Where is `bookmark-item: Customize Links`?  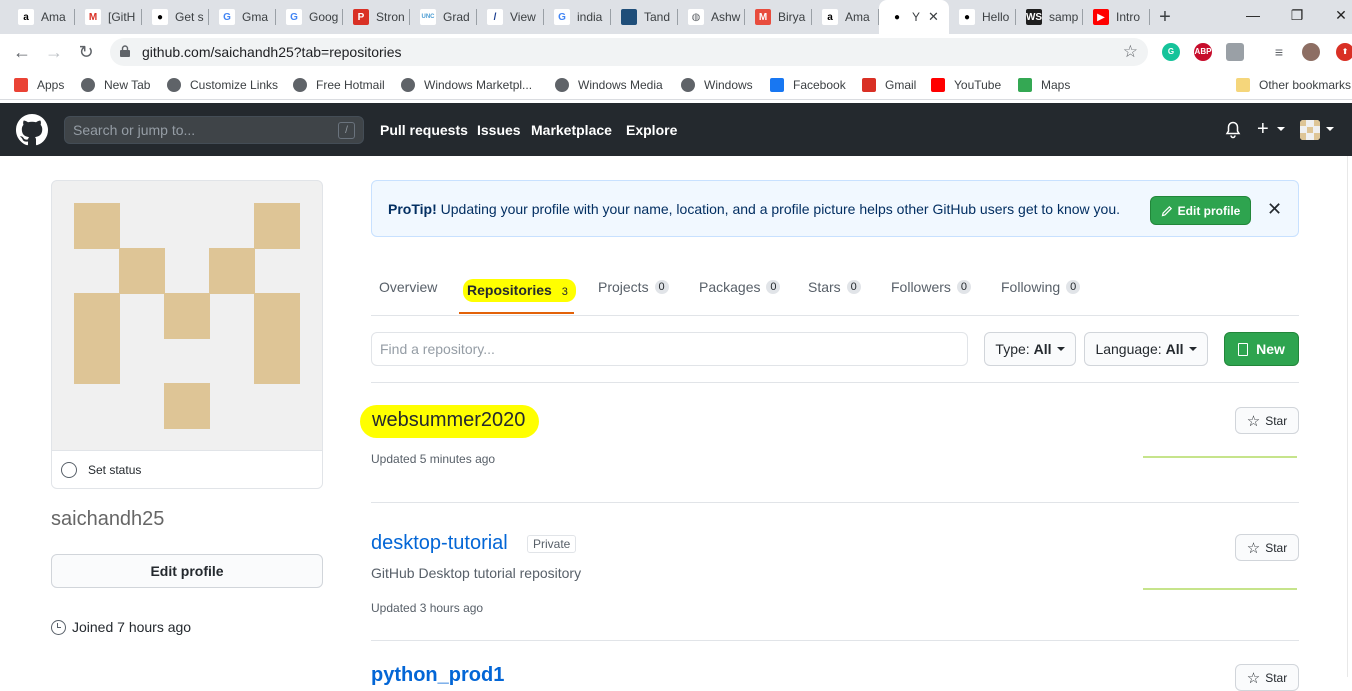 bookmark-item: Customize Links is located at coordinates (222, 85).